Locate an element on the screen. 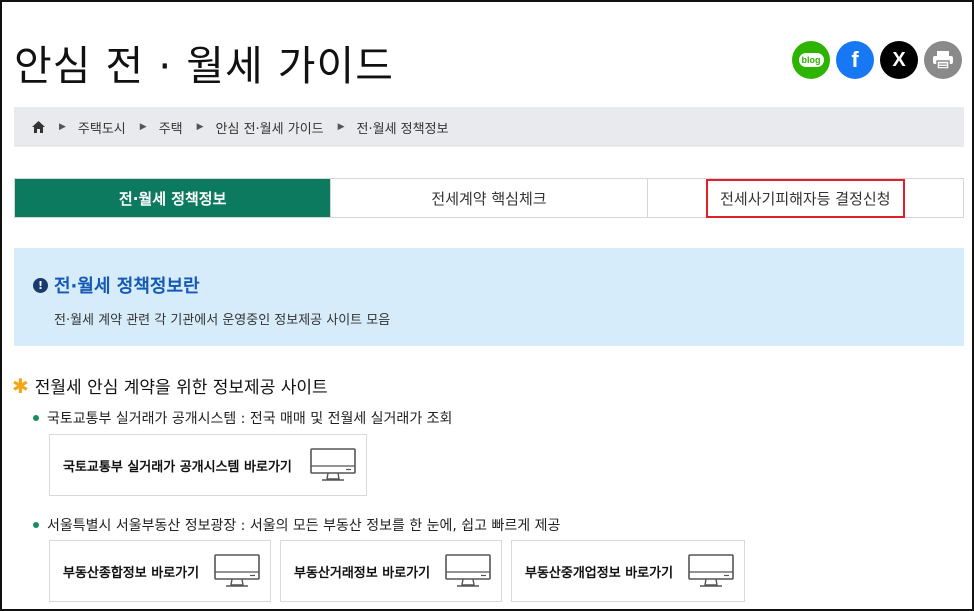 This screenshot has height=611, width=974. blog-share-button: blog is located at coordinates (811, 60).